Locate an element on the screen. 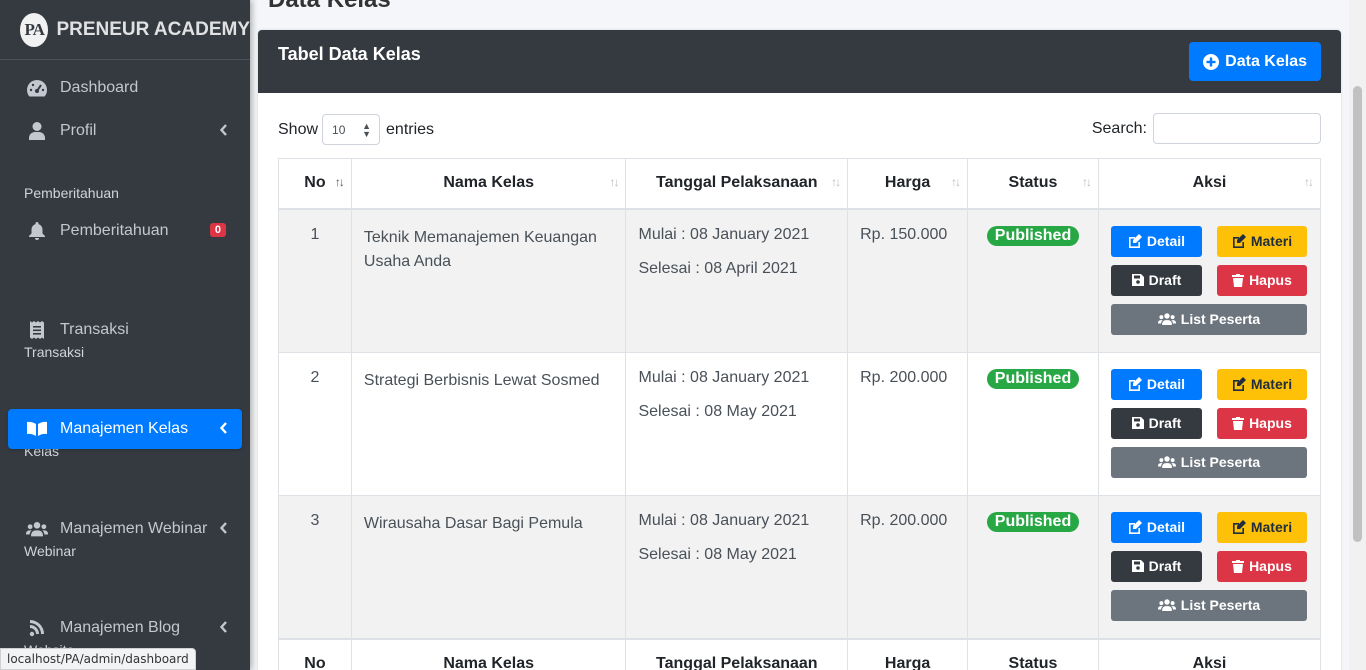 The width and height of the screenshot is (1366, 670). bell-icon is located at coordinates (37, 231).